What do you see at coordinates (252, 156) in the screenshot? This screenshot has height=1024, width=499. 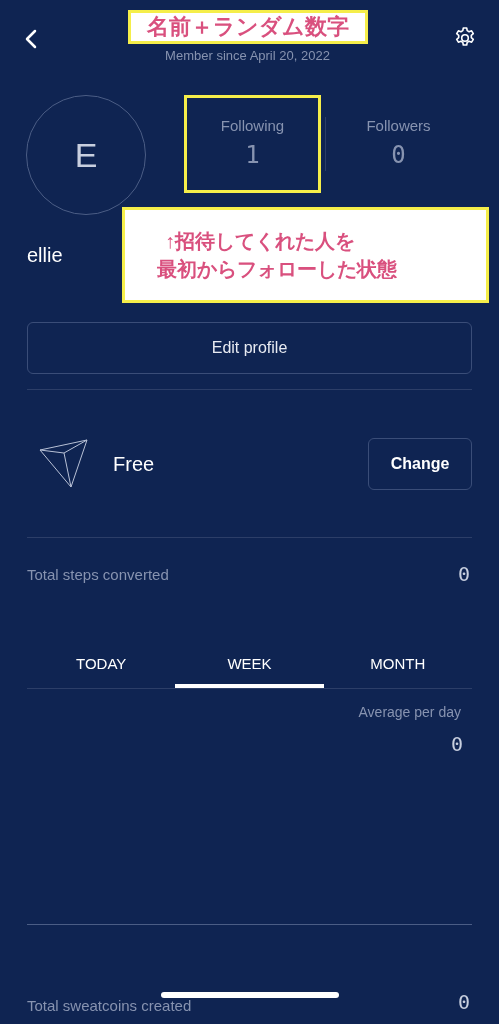 I see `stat-value: 1` at bounding box center [252, 156].